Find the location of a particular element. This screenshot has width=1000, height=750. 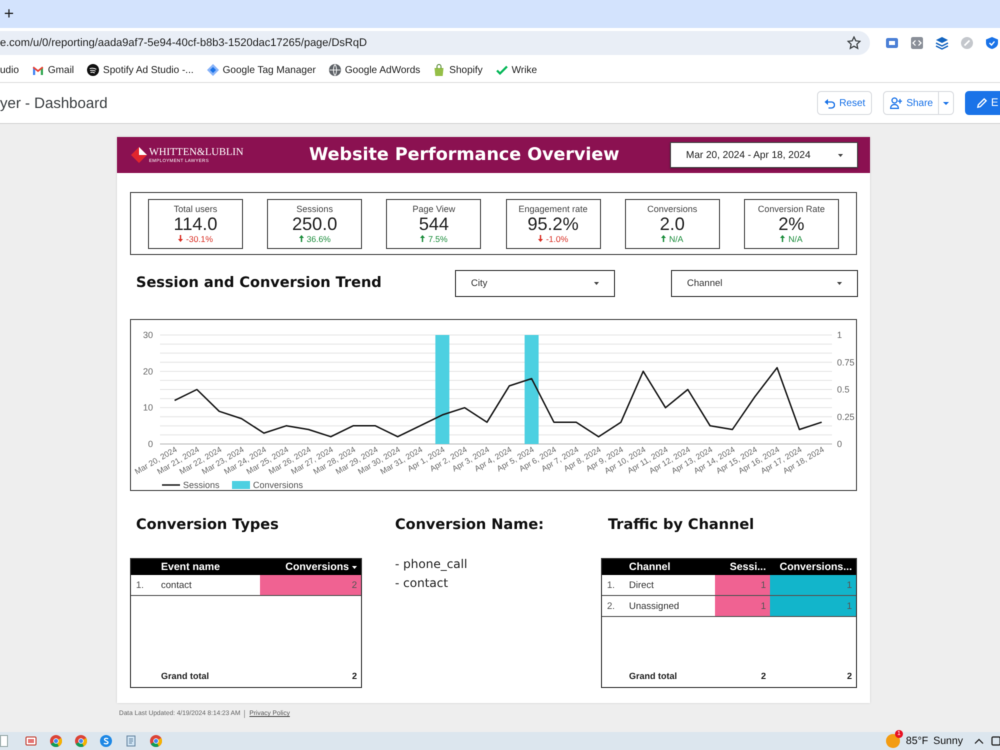

axis-label: 0.5 is located at coordinates (843, 389).